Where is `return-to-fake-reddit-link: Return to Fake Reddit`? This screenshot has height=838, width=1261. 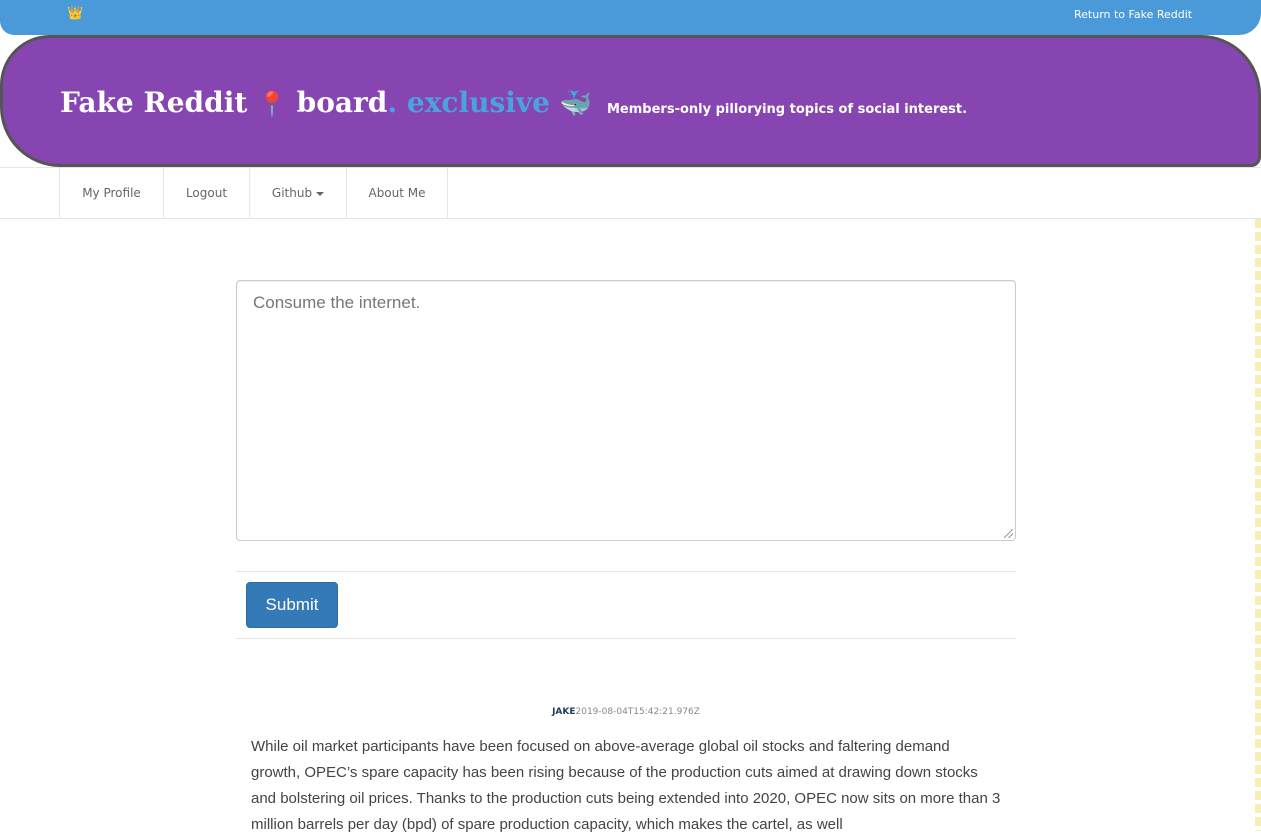
return-to-fake-reddit-link: Return to Fake Reddit is located at coordinates (1133, 15).